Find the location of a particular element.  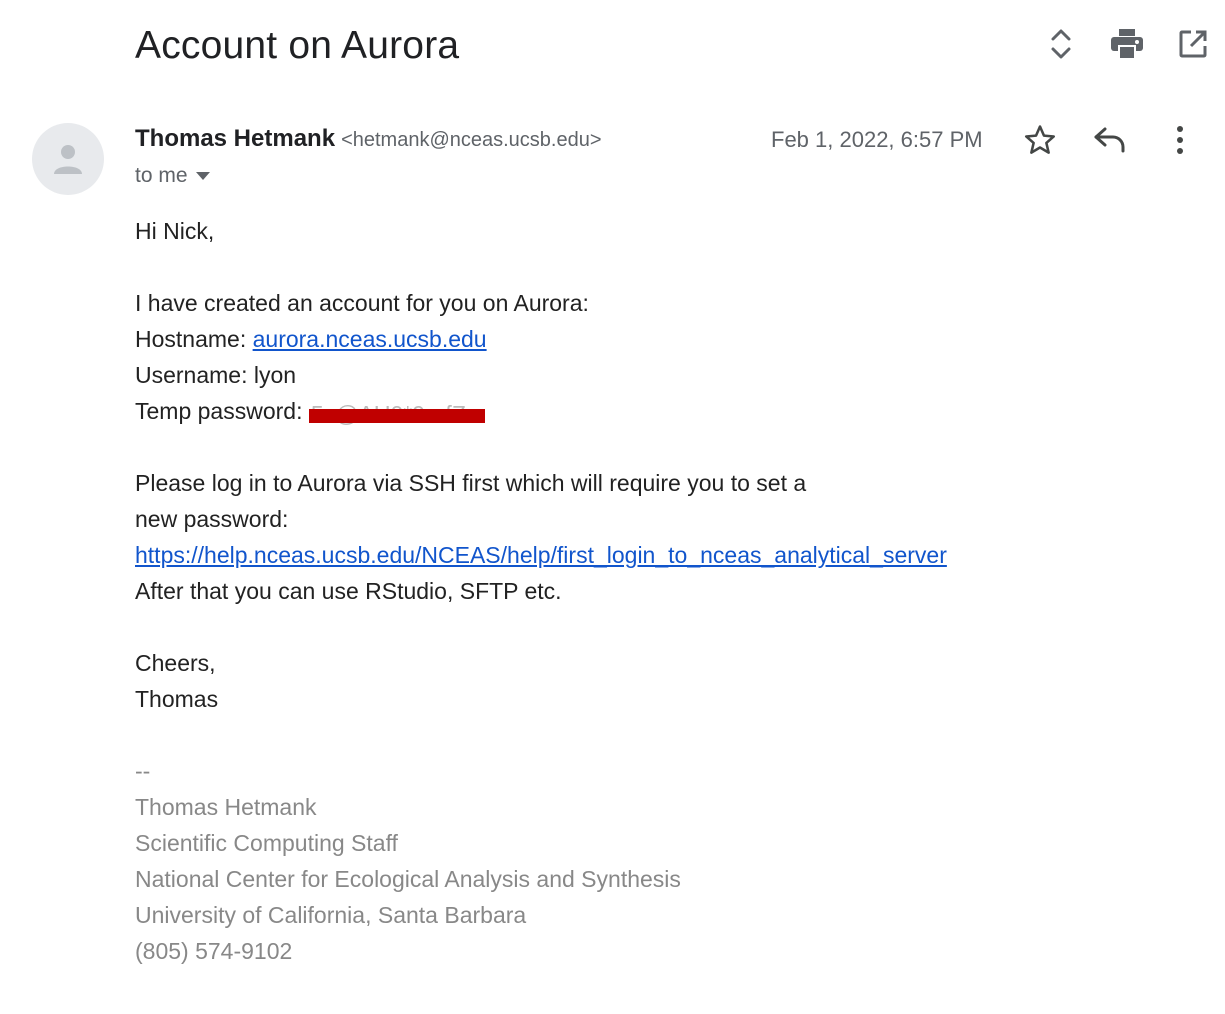

recipient-label: to me is located at coordinates (161, 175).